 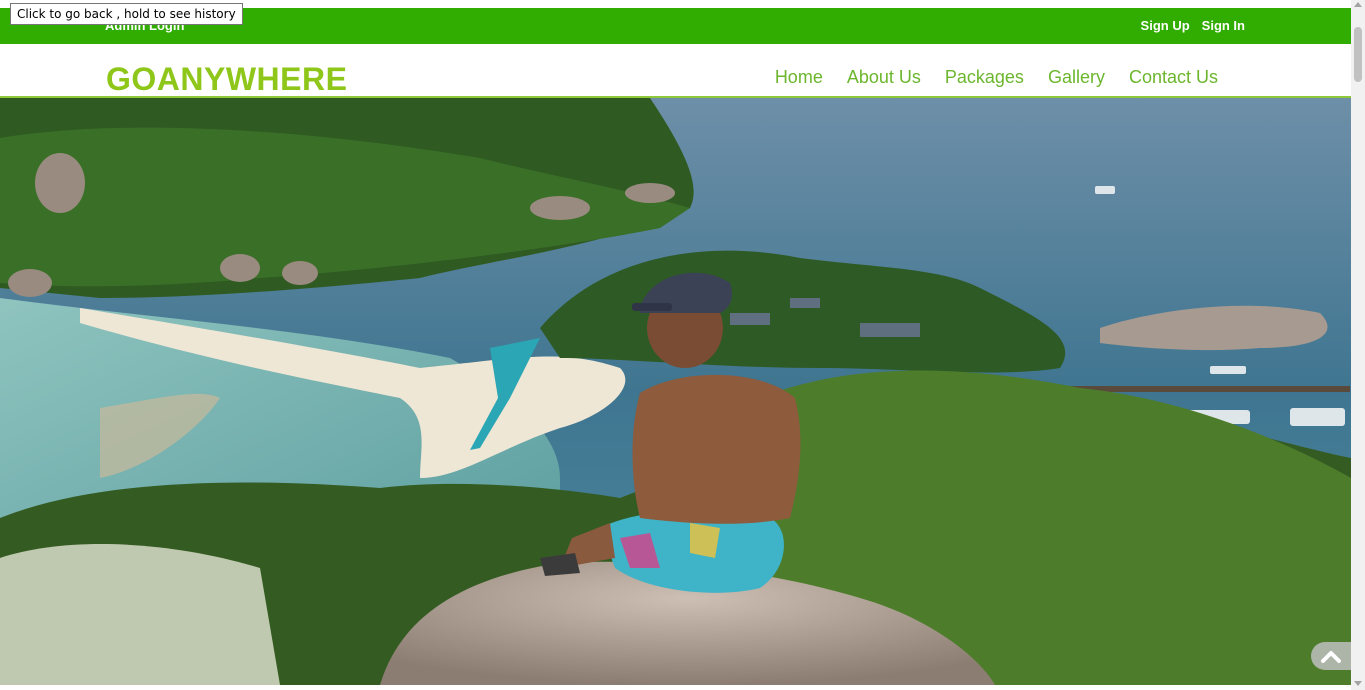 I want to click on scroll-up-arrow-icon, so click(x=1358, y=4).